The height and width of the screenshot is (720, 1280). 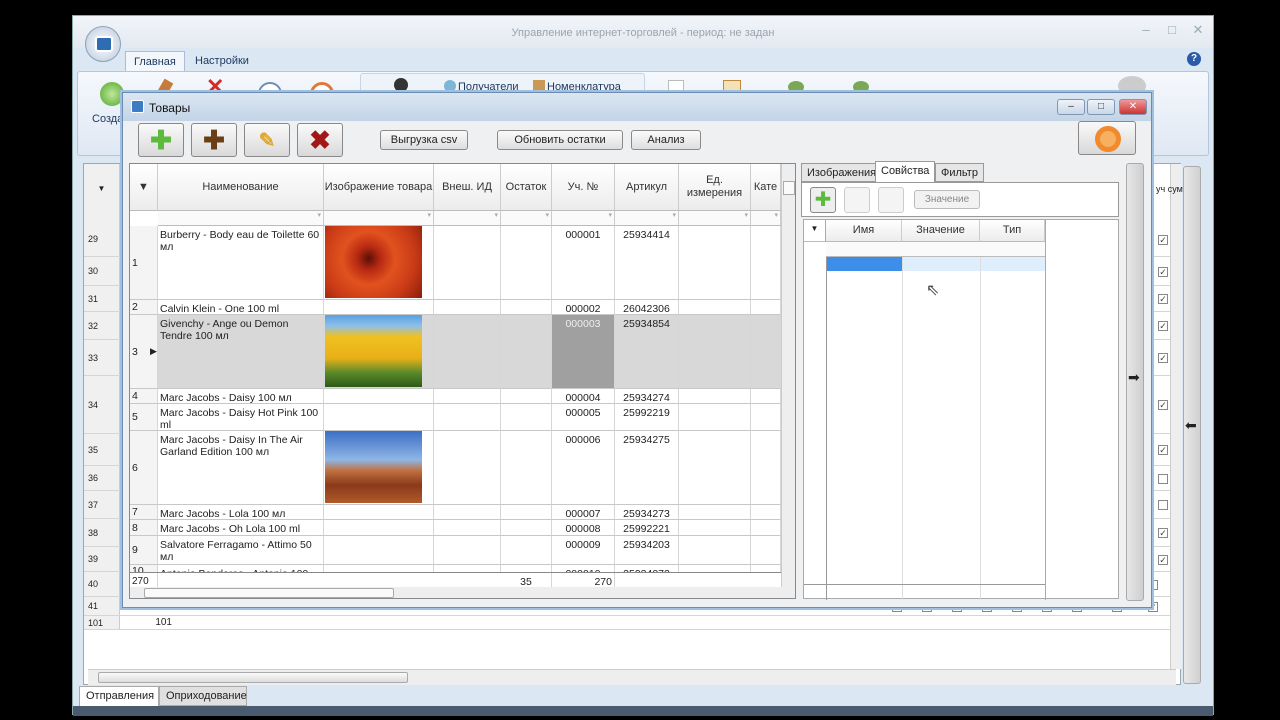 What do you see at coordinates (467, 187) in the screenshot?
I see `column-header: Внеш. ИД` at bounding box center [467, 187].